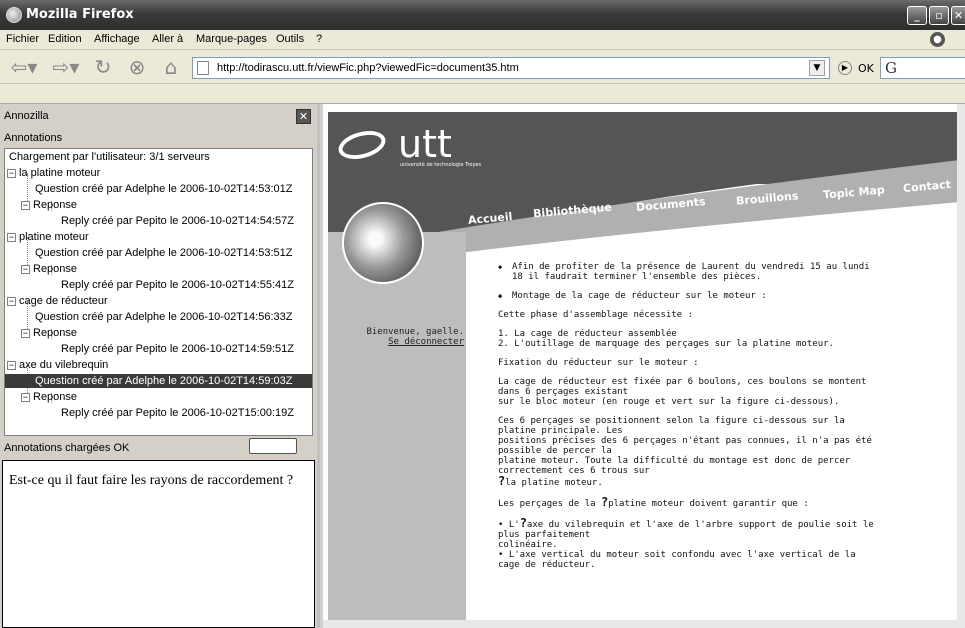 Image resolution: width=965 pixels, height=628 pixels. What do you see at coordinates (67, 448) in the screenshot?
I see `load-status: Annotations chargées OK` at bounding box center [67, 448].